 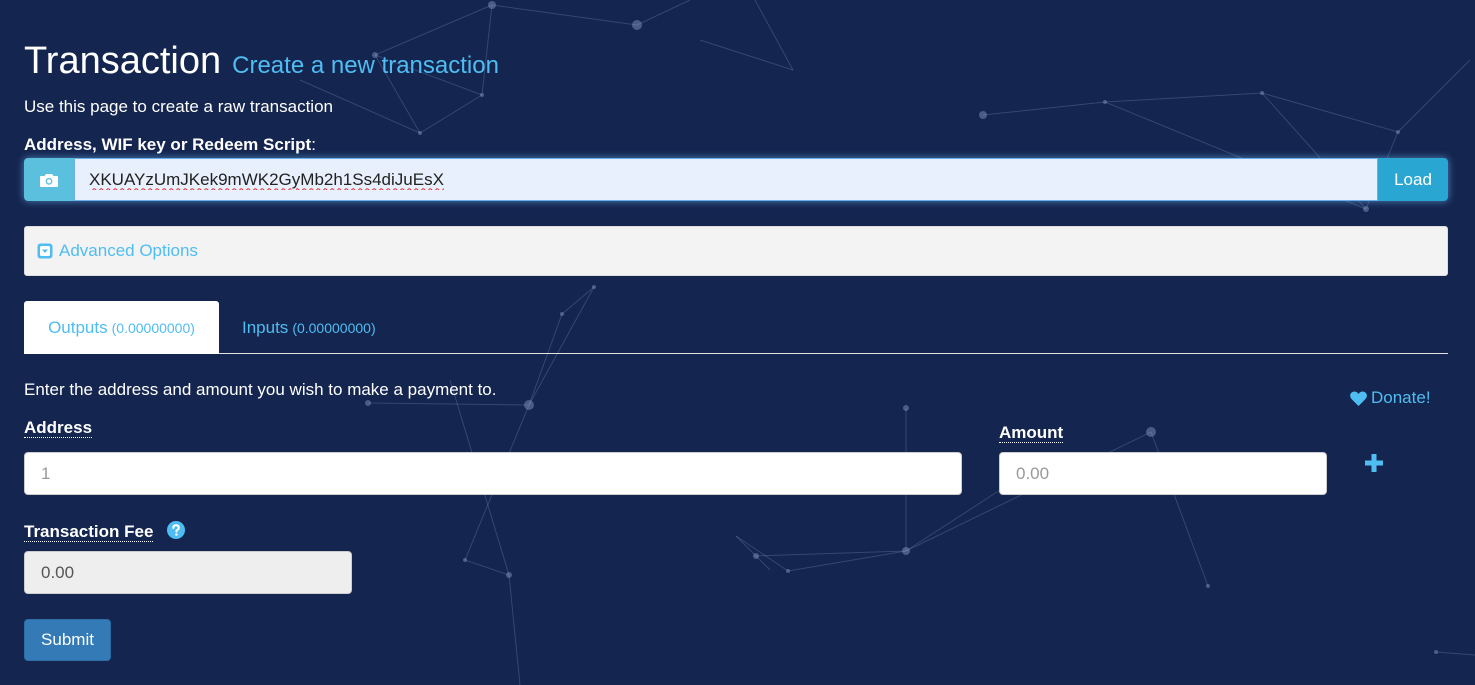 I want to click on address-wif-input, so click(x=726, y=179).